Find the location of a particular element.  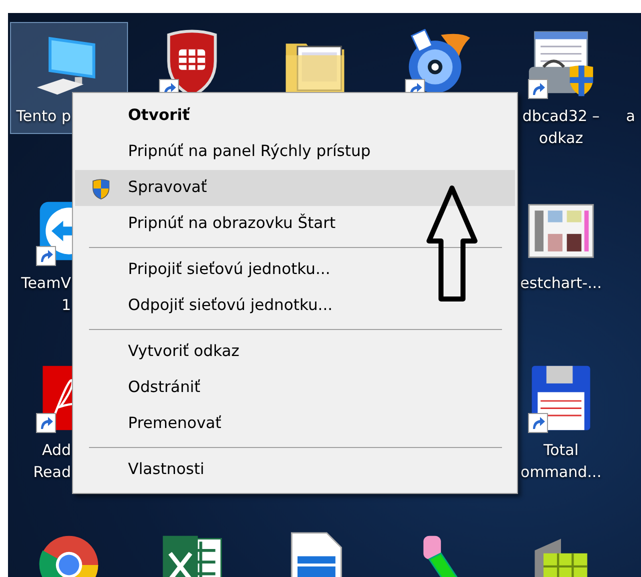

icon-label: Tento p is located at coordinates (43, 116).